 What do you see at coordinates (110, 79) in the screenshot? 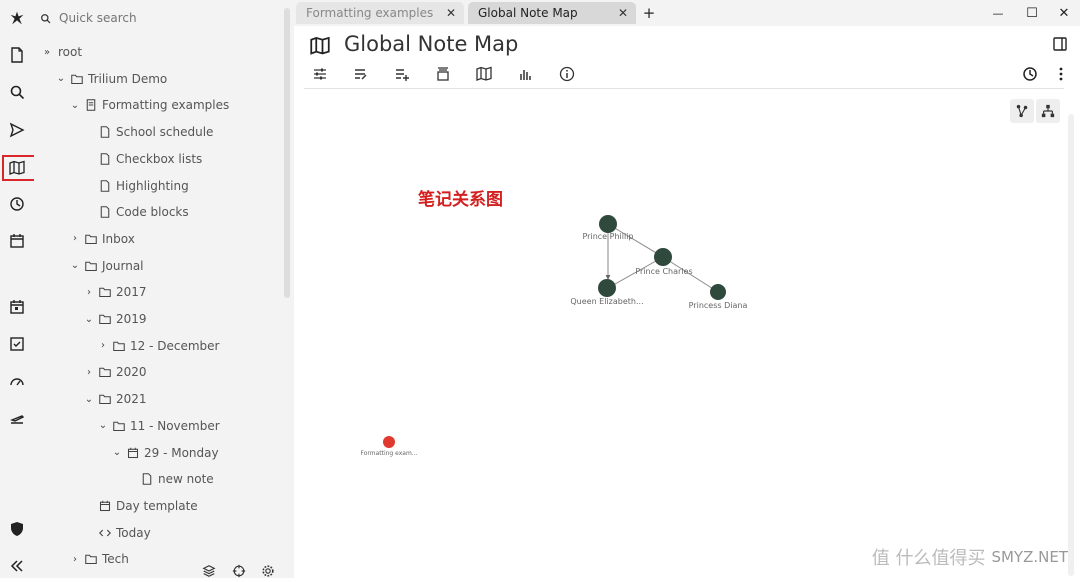
I see `tree-item-trilium-demo: ⌄ Trilium Demo` at bounding box center [110, 79].